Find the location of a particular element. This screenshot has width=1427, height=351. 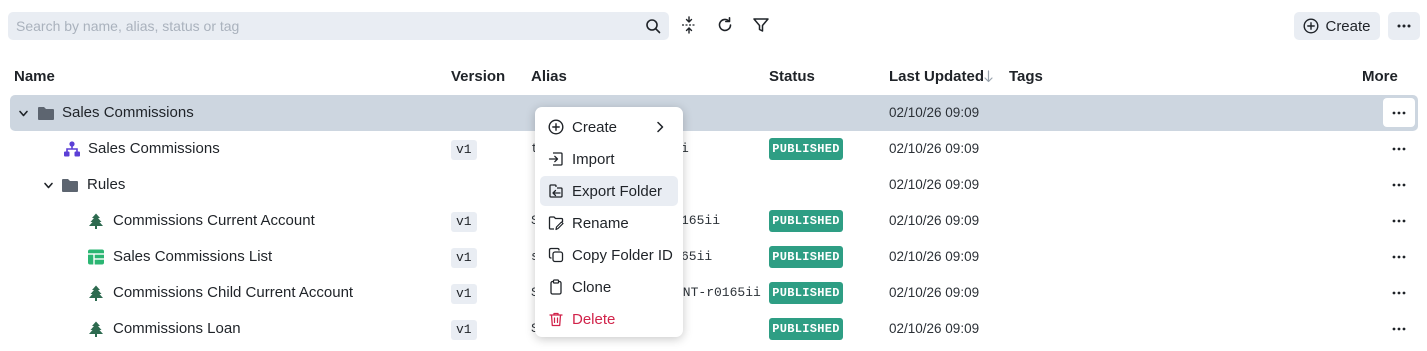

decision-flow-icon is located at coordinates (72, 149).